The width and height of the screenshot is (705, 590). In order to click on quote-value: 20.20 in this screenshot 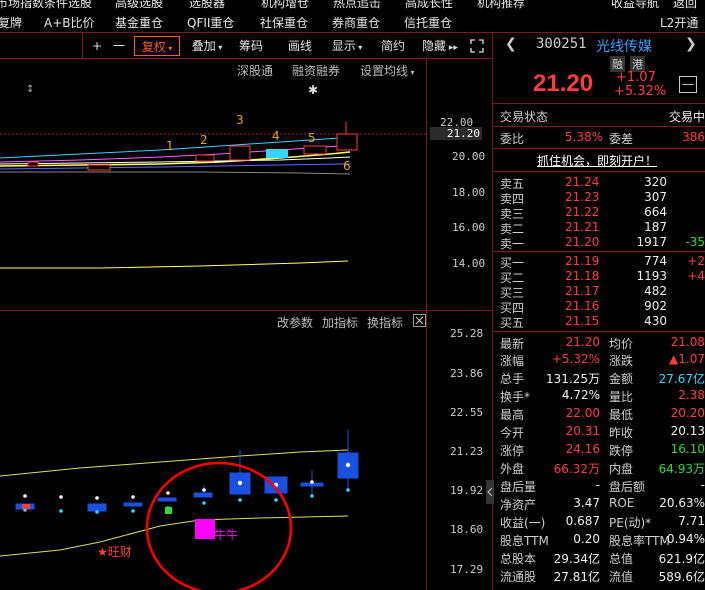, I will do `click(687, 413)`.